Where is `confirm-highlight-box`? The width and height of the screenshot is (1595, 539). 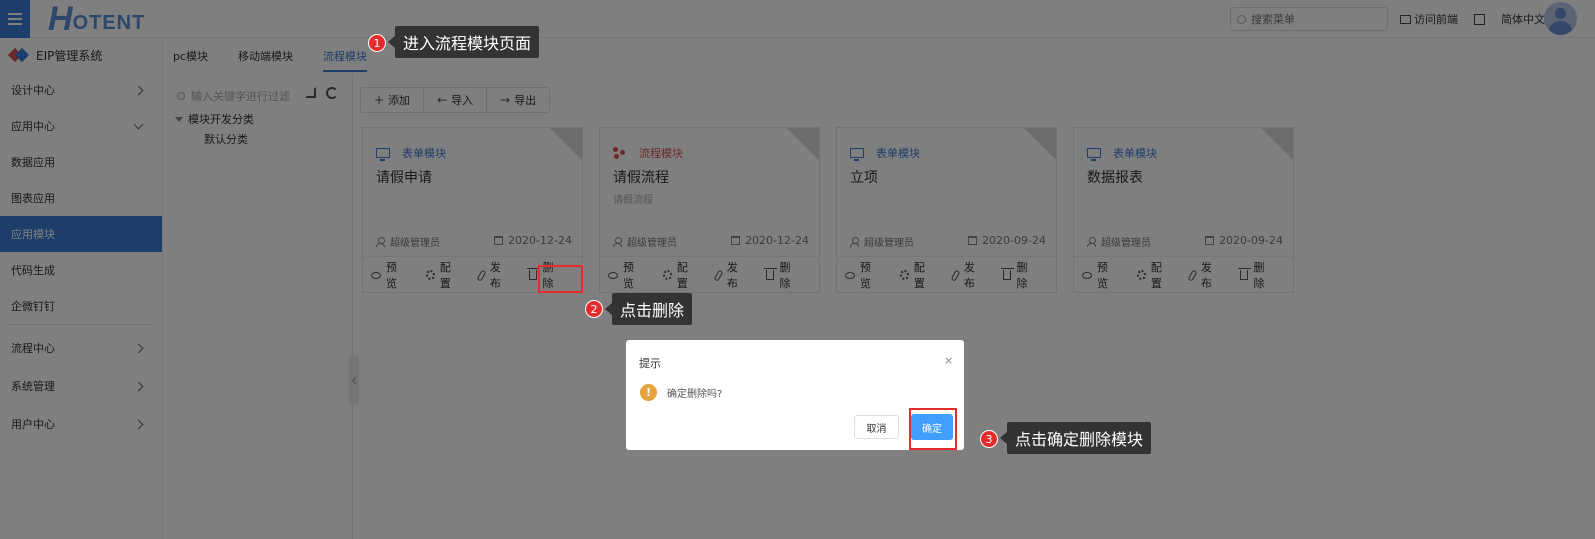
confirm-highlight-box is located at coordinates (933, 429).